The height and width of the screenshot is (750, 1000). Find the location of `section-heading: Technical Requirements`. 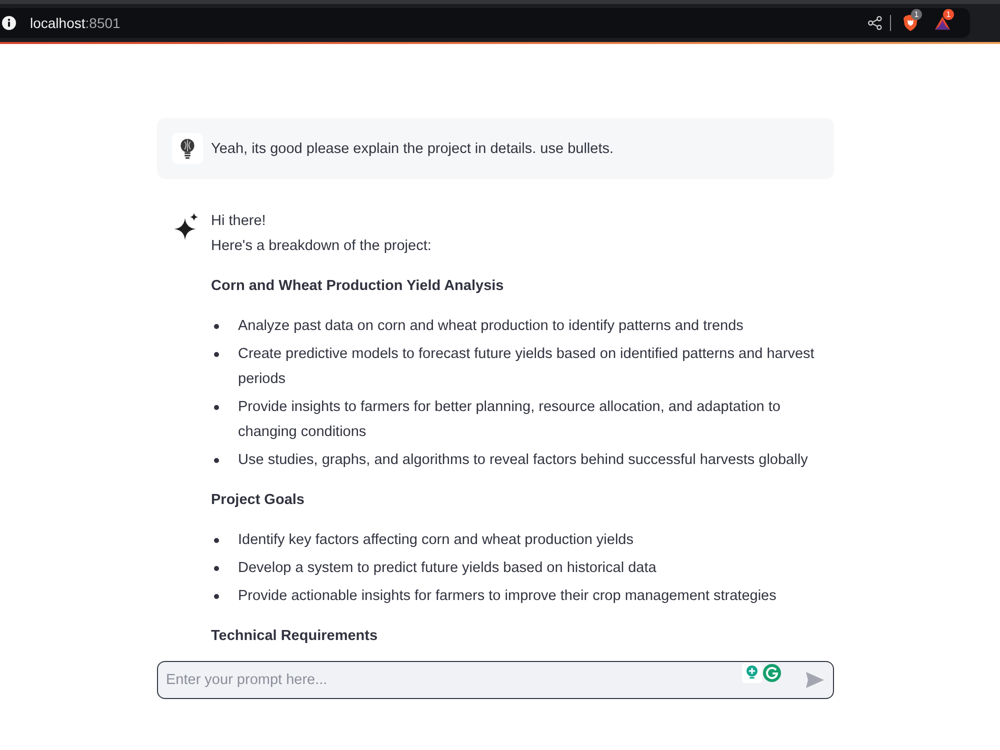

section-heading: Technical Requirements is located at coordinates (295, 636).